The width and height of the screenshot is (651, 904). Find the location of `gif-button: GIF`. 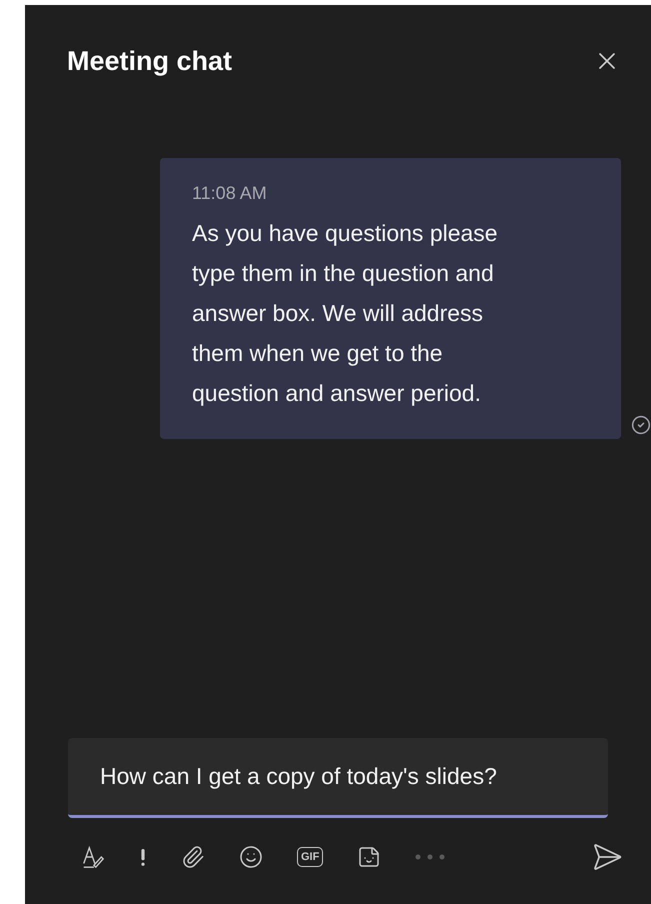

gif-button: GIF is located at coordinates (310, 857).